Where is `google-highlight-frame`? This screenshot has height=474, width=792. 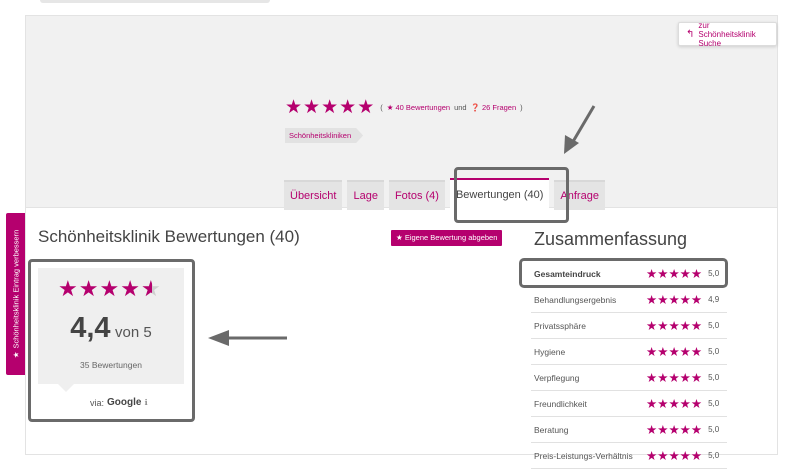 google-highlight-frame is located at coordinates (111, 340).